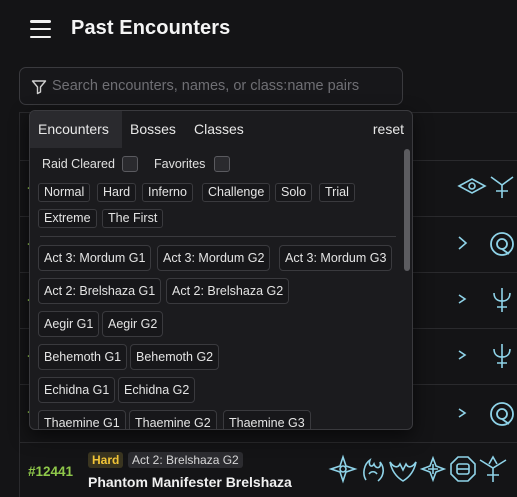 This screenshot has width=517, height=497. What do you see at coordinates (106, 460) in the screenshot?
I see `difficulty-badge: Hard` at bounding box center [106, 460].